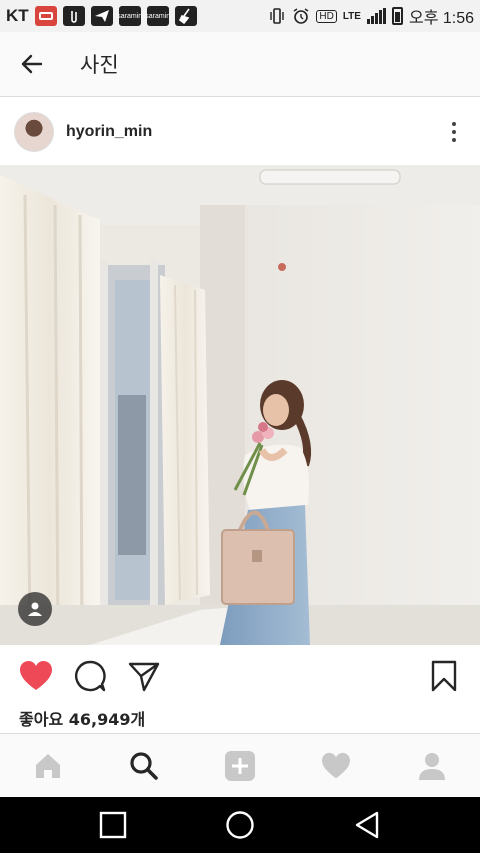 This screenshot has width=480, height=853. I want to click on recents-icon, so click(113, 825).